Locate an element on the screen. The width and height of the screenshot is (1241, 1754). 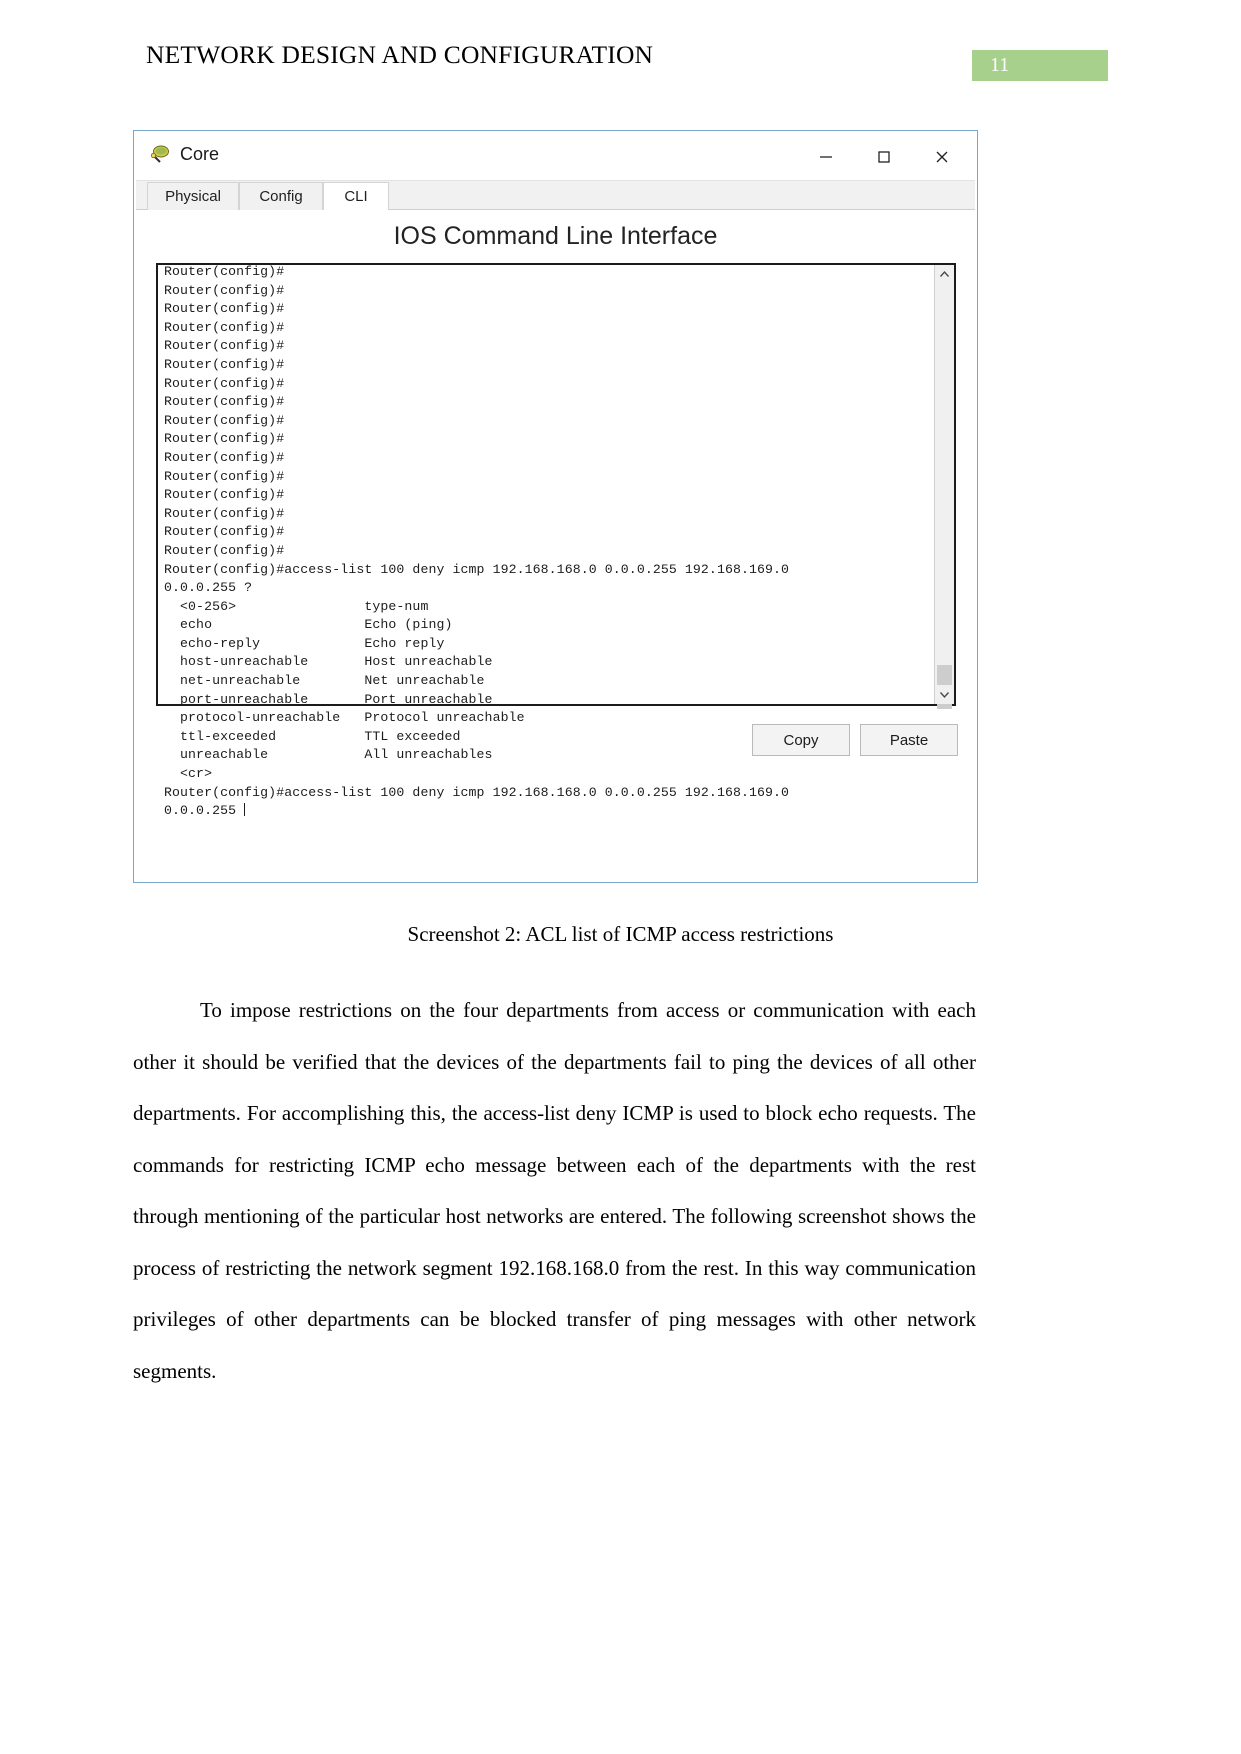
minimize-icon is located at coordinates (826, 157).